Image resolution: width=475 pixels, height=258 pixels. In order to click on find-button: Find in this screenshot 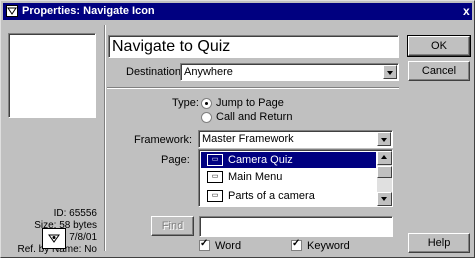, I will do `click(172, 226)`.